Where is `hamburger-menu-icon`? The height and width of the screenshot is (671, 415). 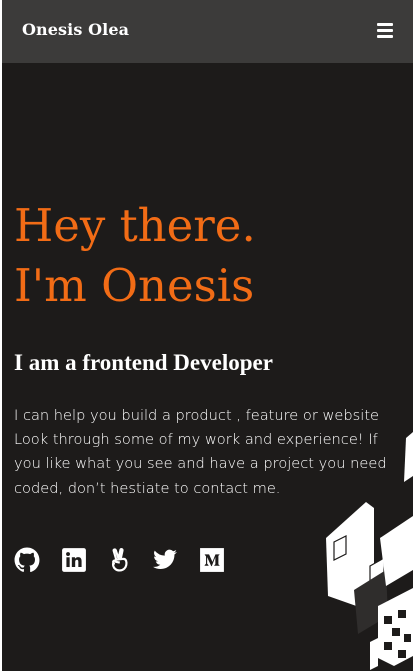
hamburger-menu-icon is located at coordinates (385, 30).